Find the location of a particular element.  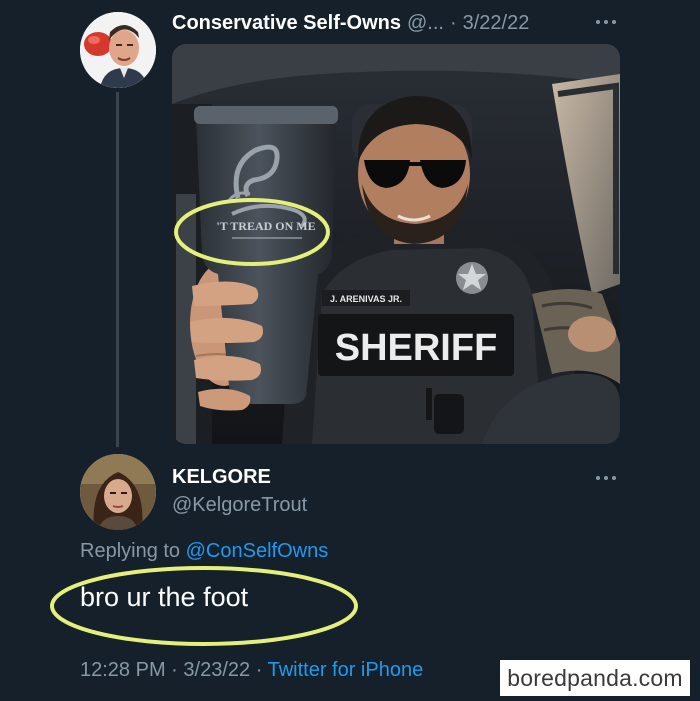

sheriff-patch-text: SHERIFF is located at coordinates (416, 348).